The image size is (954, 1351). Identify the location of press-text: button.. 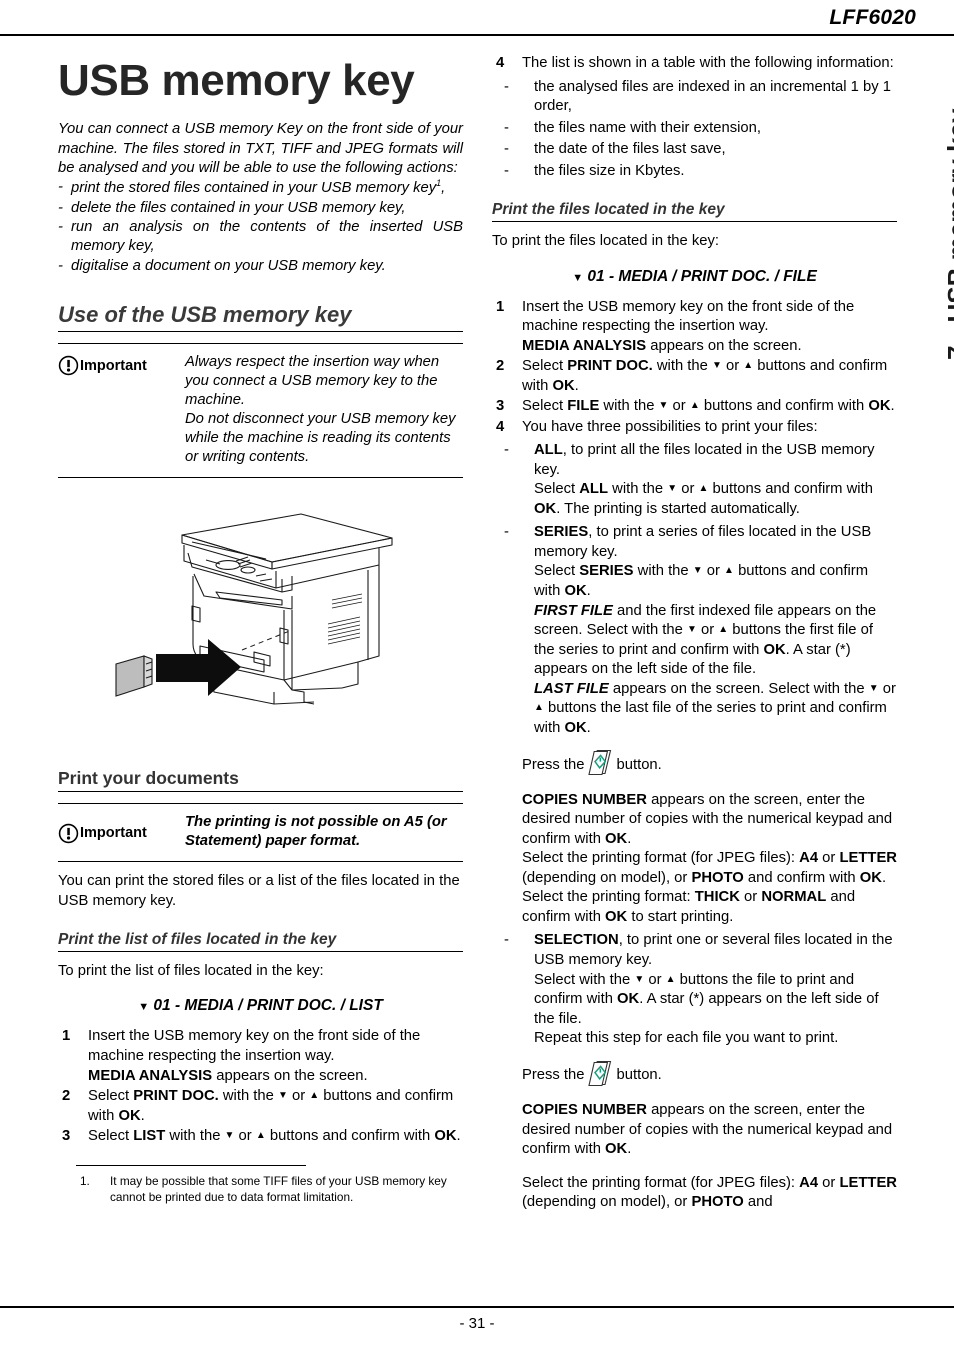
(639, 764).